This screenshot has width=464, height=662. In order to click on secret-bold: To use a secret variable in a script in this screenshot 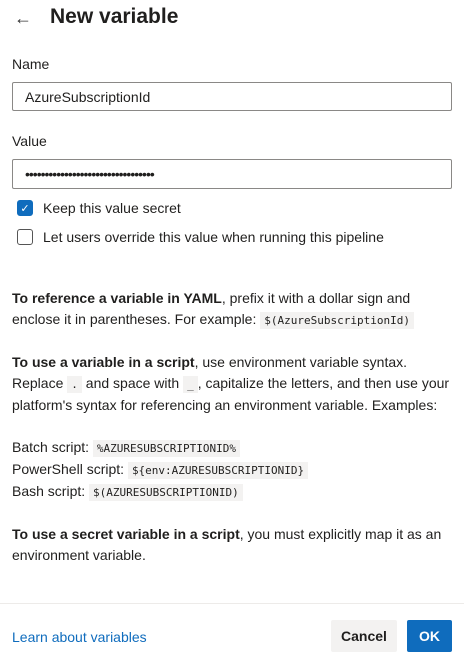, I will do `click(126, 534)`.